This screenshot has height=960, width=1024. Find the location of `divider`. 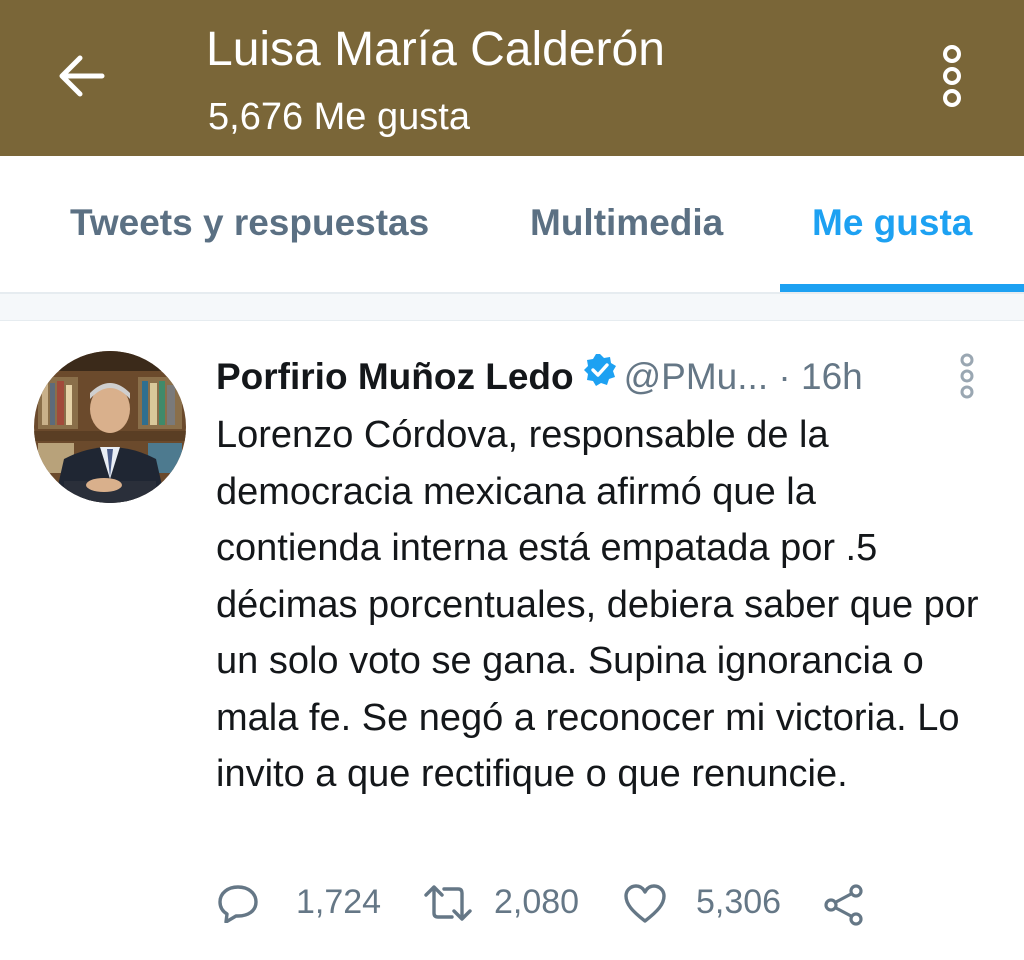

divider is located at coordinates (512, 307).